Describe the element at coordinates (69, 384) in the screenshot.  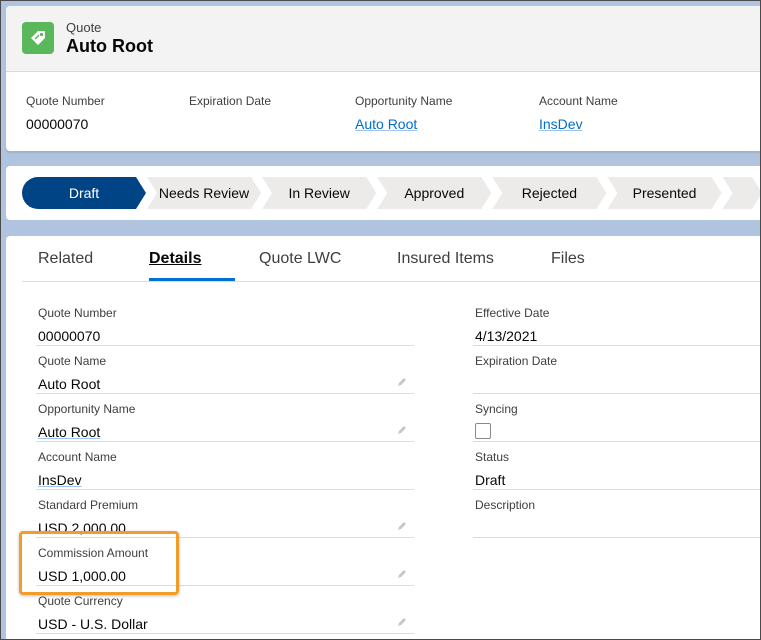
I see `field-value: Auto Root` at that location.